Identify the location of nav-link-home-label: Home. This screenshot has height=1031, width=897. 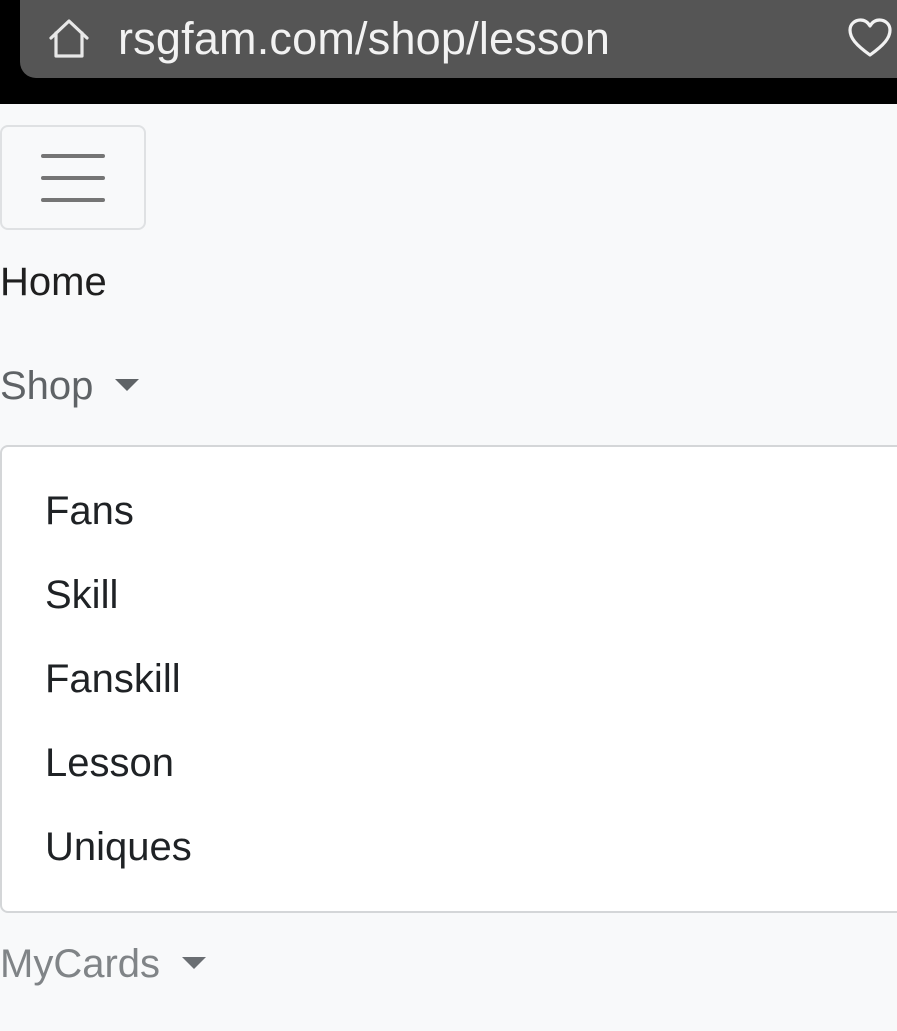
(53, 282).